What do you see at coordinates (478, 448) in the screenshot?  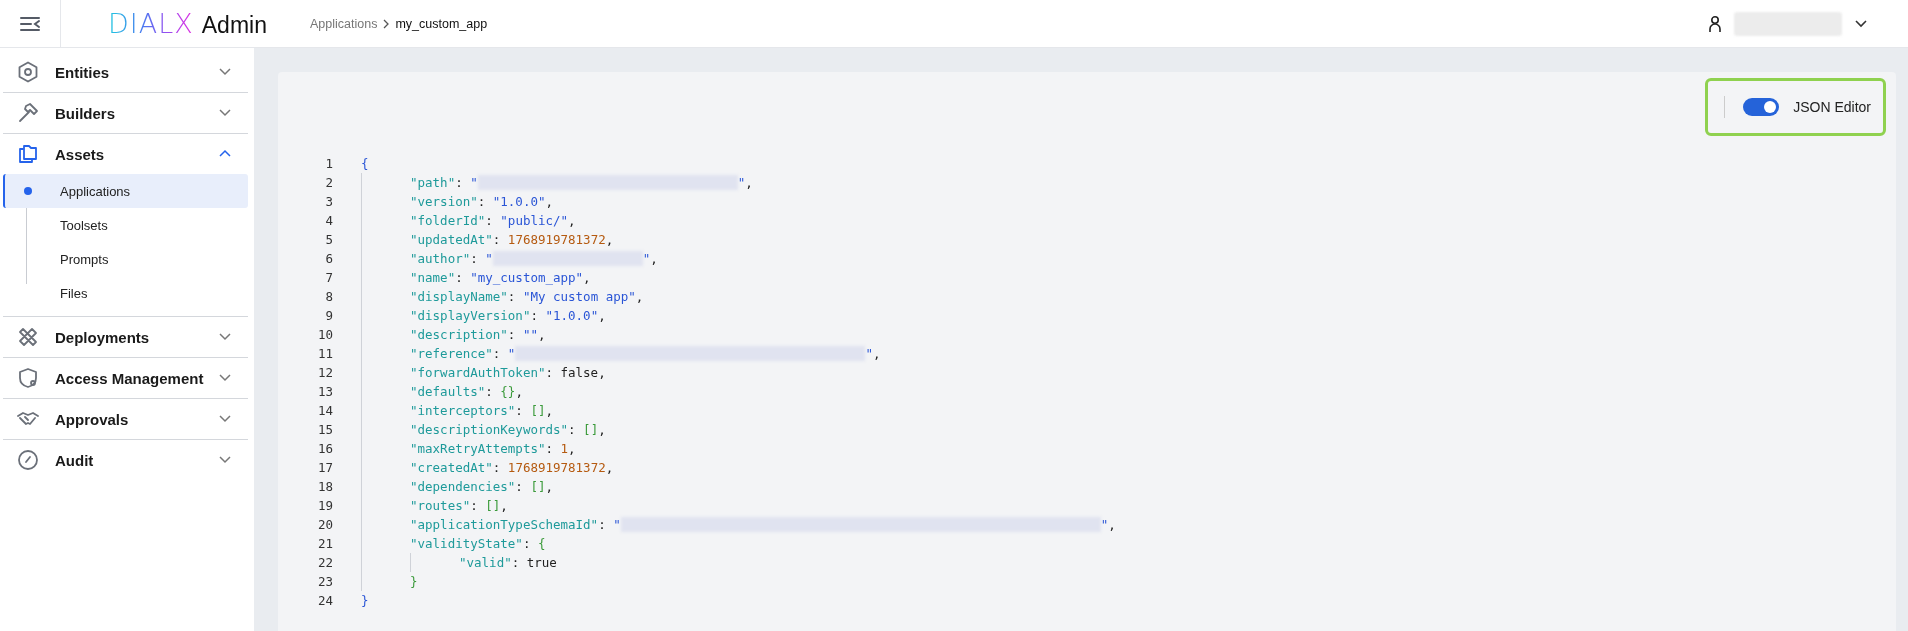 I see `code-key: "maxRetryAttempts"` at bounding box center [478, 448].